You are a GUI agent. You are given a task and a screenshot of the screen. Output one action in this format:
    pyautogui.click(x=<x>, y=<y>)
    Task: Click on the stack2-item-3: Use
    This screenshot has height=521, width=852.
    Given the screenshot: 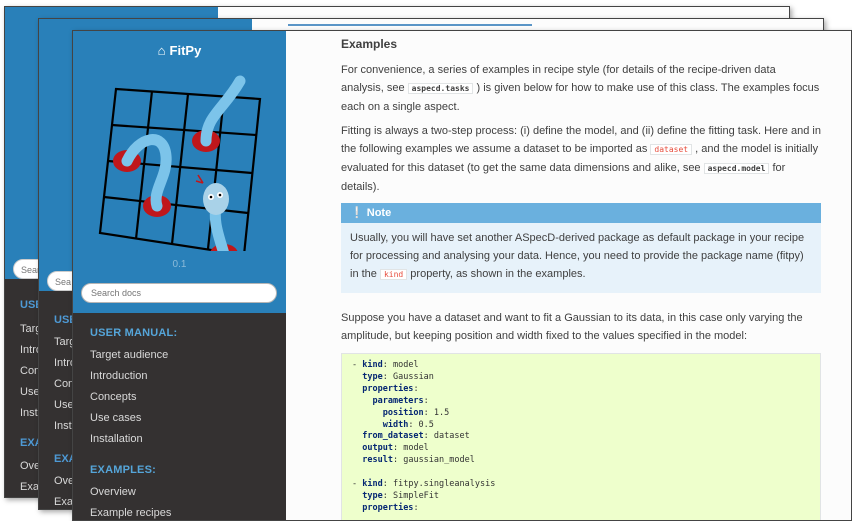 What is the action you would take?
    pyautogui.click(x=64, y=405)
    